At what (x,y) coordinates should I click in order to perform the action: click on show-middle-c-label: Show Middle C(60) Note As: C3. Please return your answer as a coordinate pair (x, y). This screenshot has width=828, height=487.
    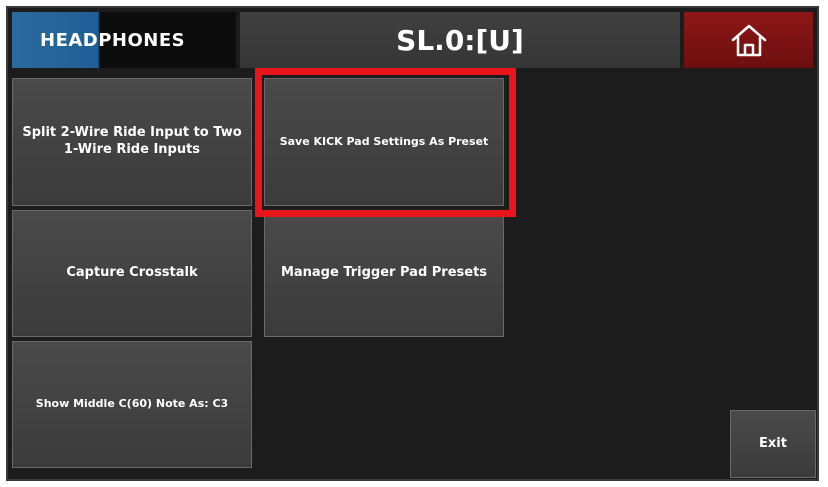
    Looking at the image, I should click on (132, 404).